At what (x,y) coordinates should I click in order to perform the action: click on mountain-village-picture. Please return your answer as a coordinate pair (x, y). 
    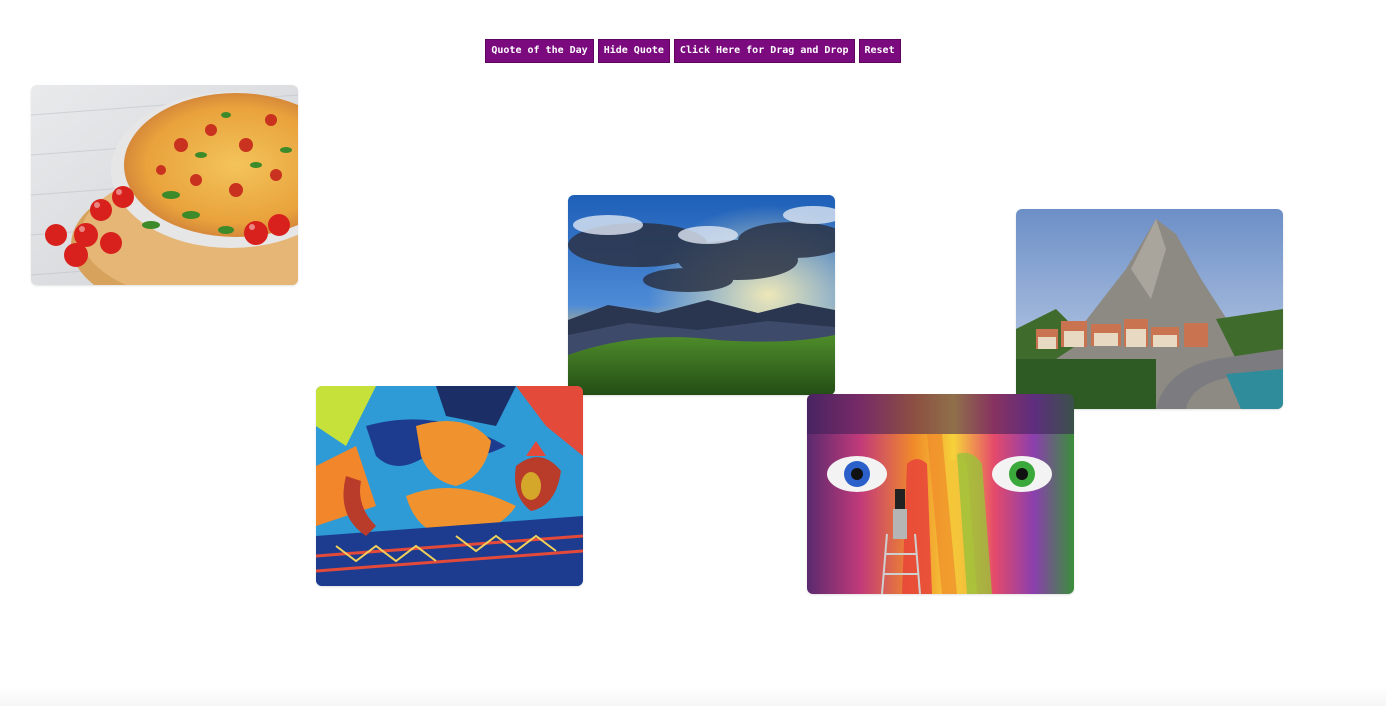
    Looking at the image, I should click on (1149, 309).